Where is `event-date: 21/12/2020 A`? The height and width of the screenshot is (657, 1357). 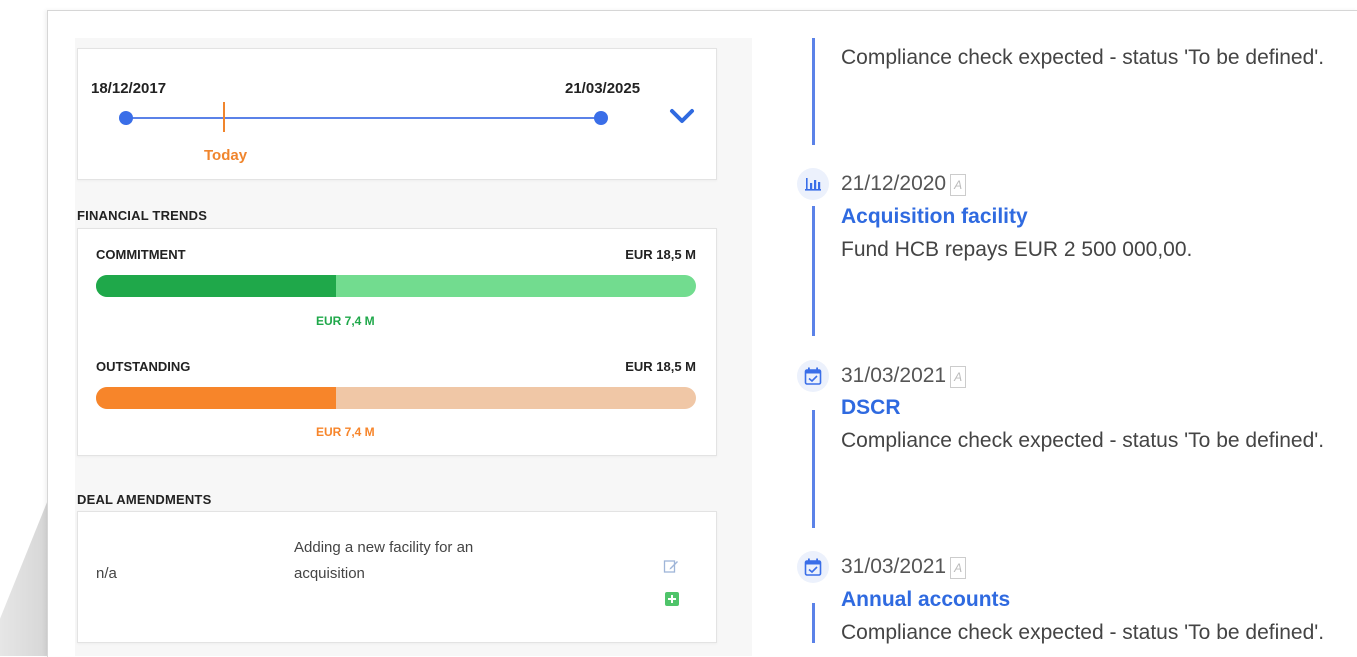 event-date: 21/12/2020 A is located at coordinates (904, 184).